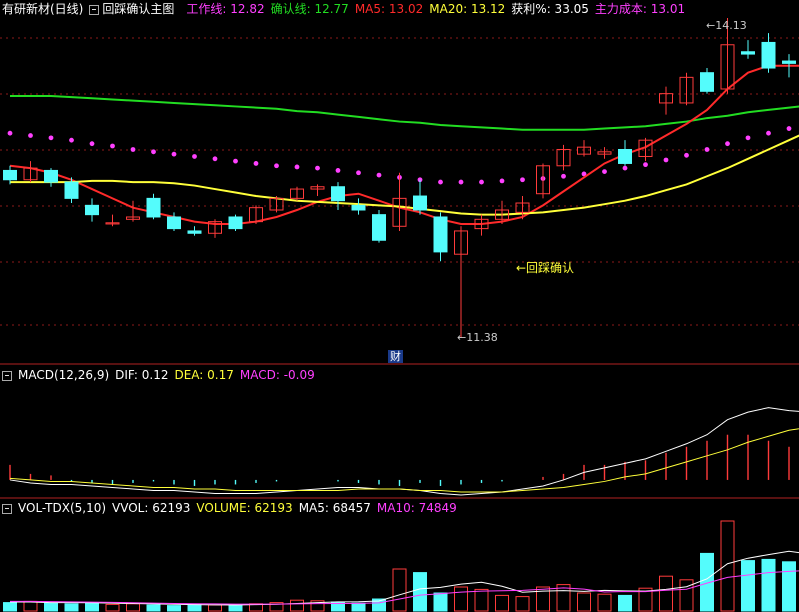 The height and width of the screenshot is (612, 799). I want to click on volume-menu-icon, so click(7, 508).